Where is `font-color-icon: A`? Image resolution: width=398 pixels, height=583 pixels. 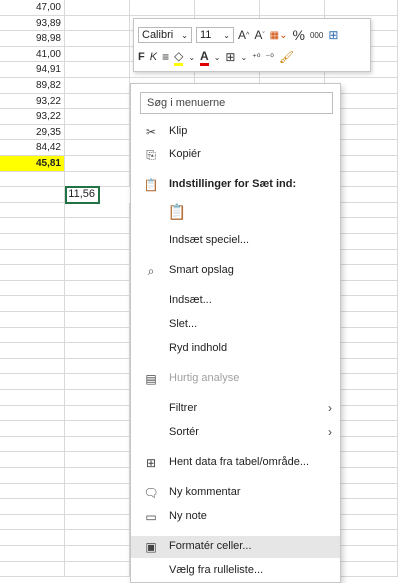
font-color-icon: A is located at coordinates (204, 57).